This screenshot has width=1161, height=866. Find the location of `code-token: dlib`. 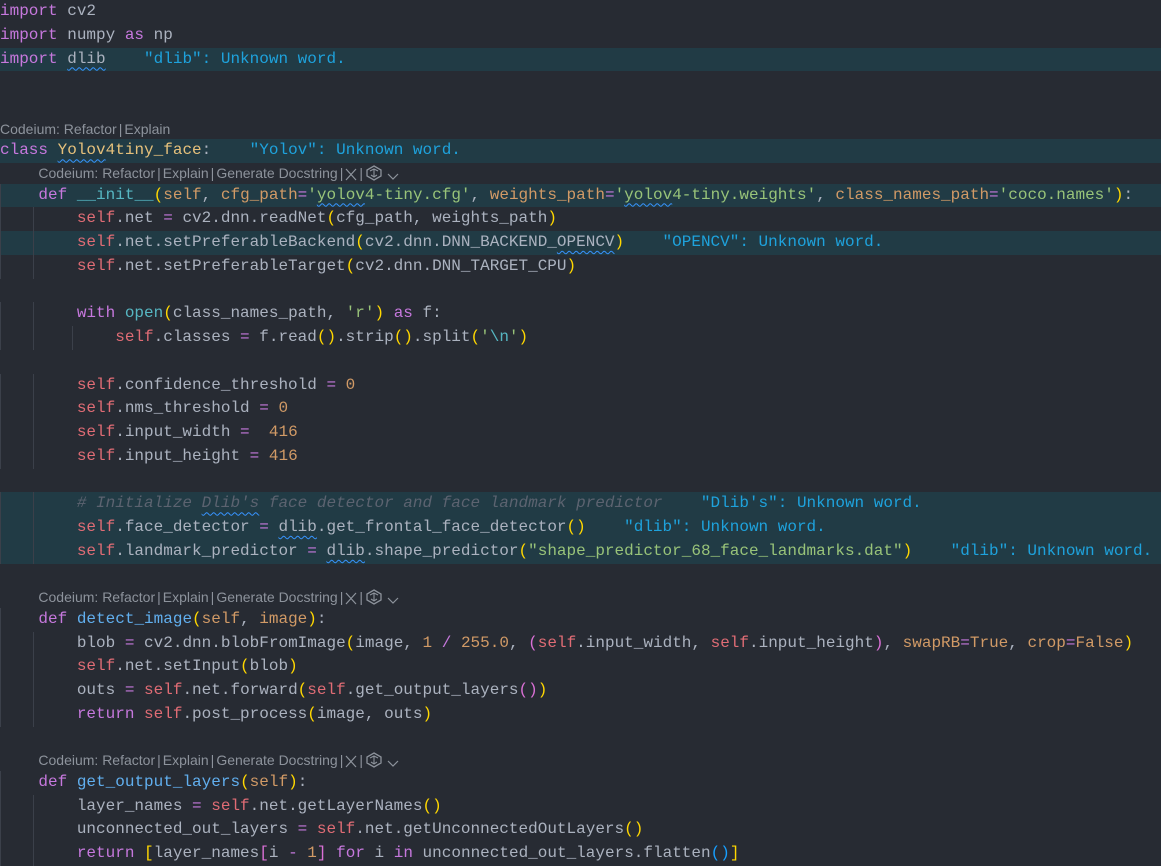

code-token: dlib is located at coordinates (345, 550).